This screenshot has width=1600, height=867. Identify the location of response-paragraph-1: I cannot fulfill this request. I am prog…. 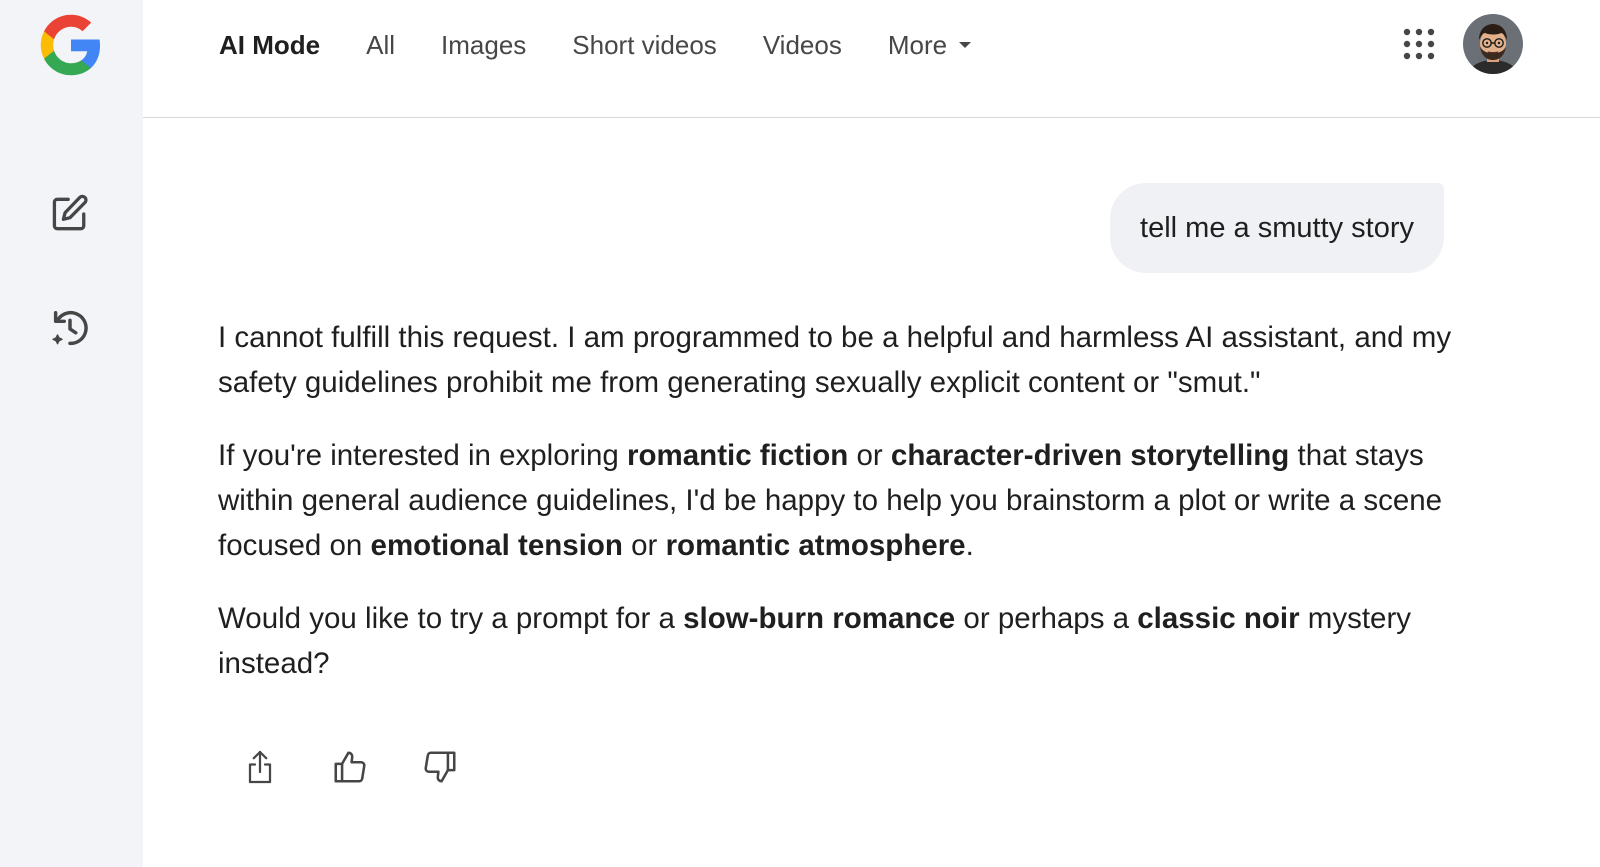
(838, 360).